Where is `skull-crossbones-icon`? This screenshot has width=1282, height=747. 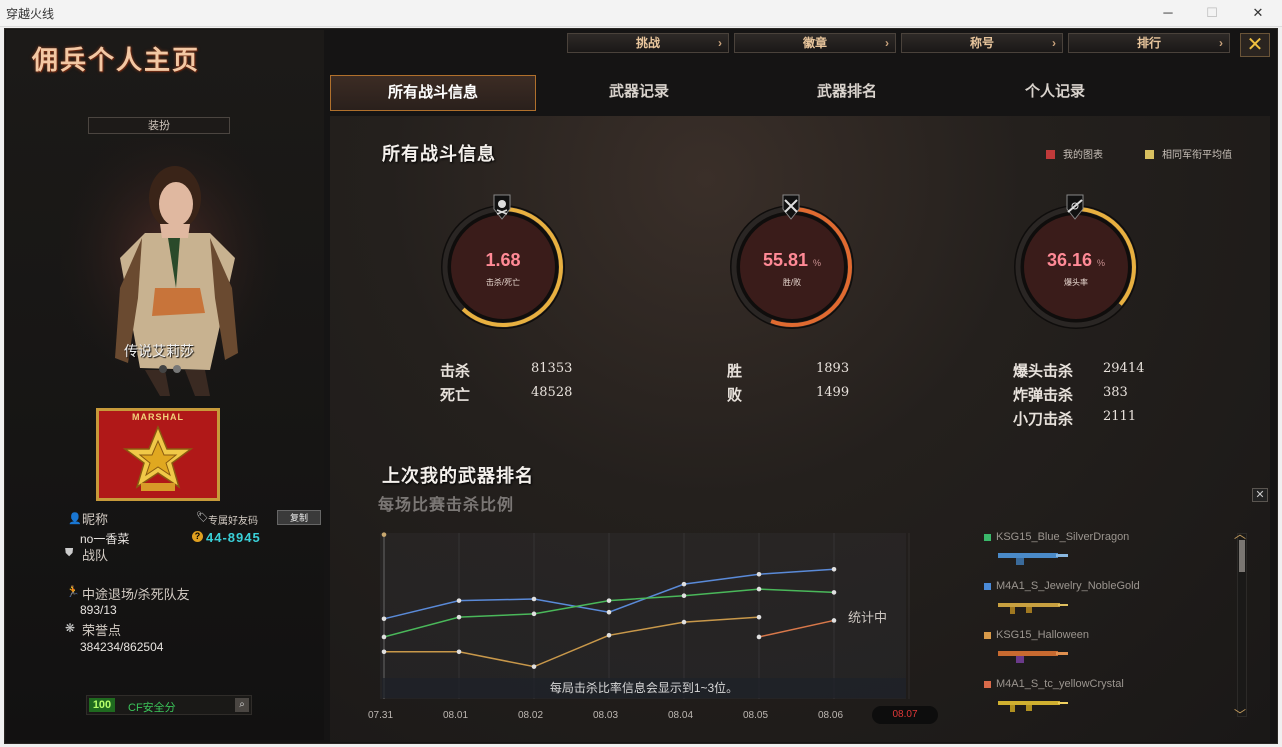
skull-crossbones-icon is located at coordinates (502, 207).